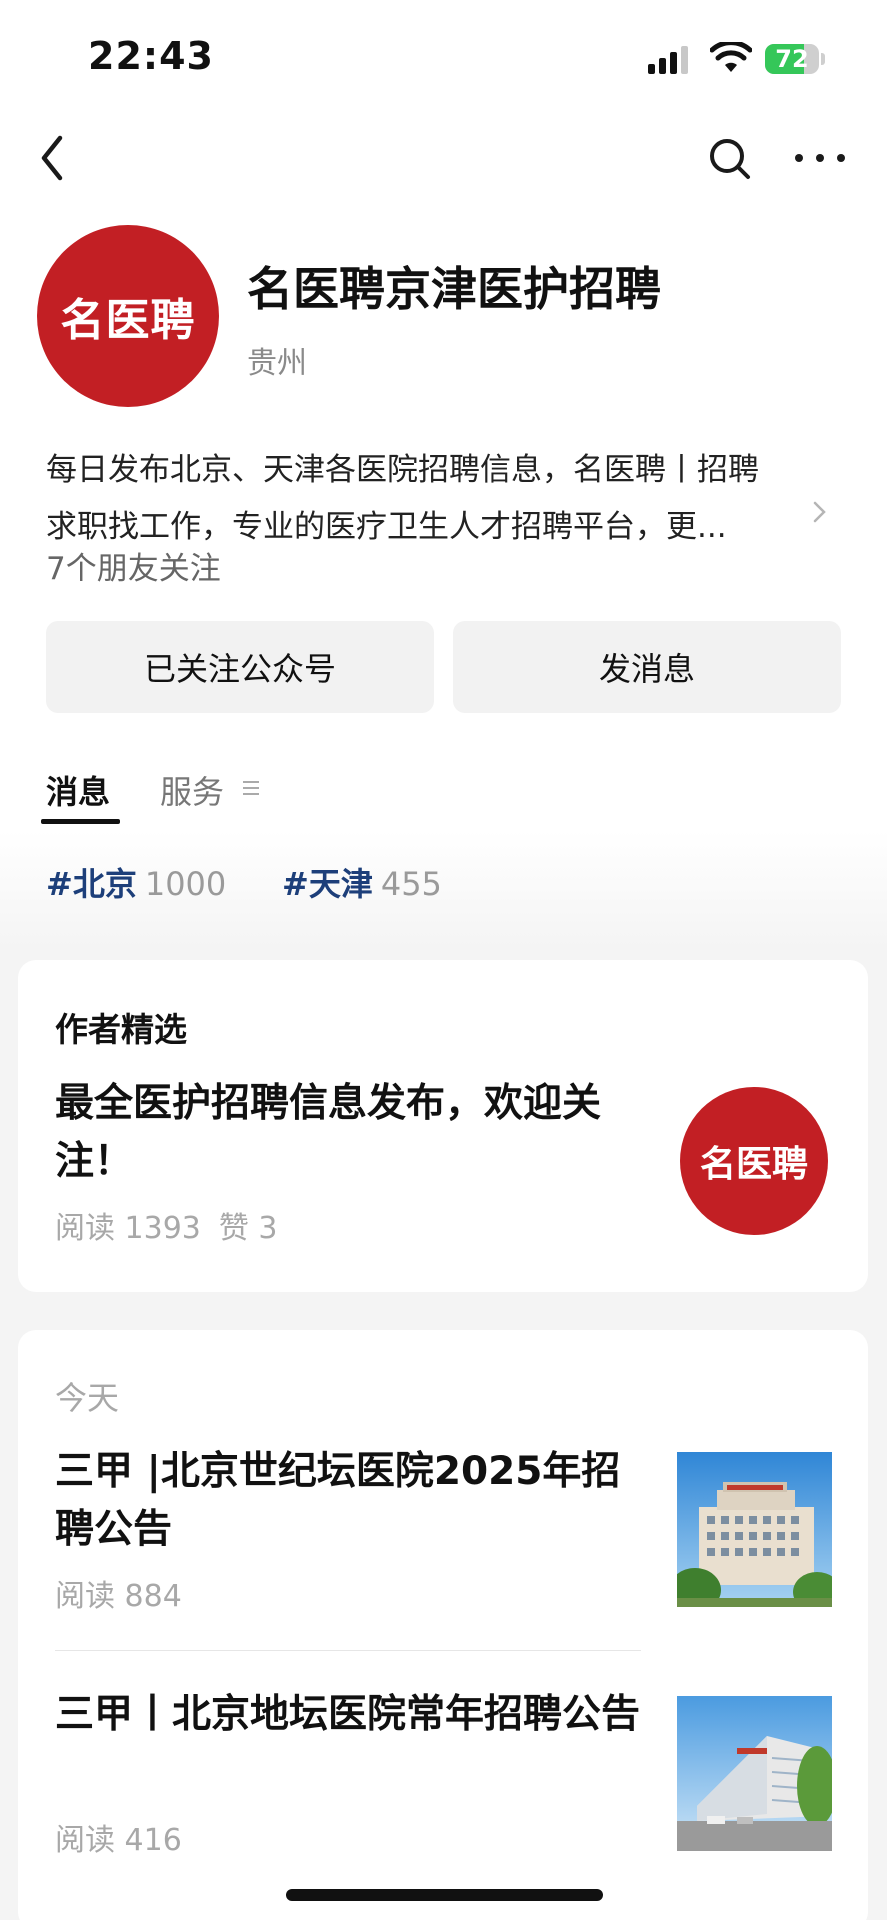 This screenshot has width=887, height=1930. What do you see at coordinates (355, 1715) in the screenshot?
I see `article-title: 三甲丨北京地坛医院常年招聘公告` at bounding box center [355, 1715].